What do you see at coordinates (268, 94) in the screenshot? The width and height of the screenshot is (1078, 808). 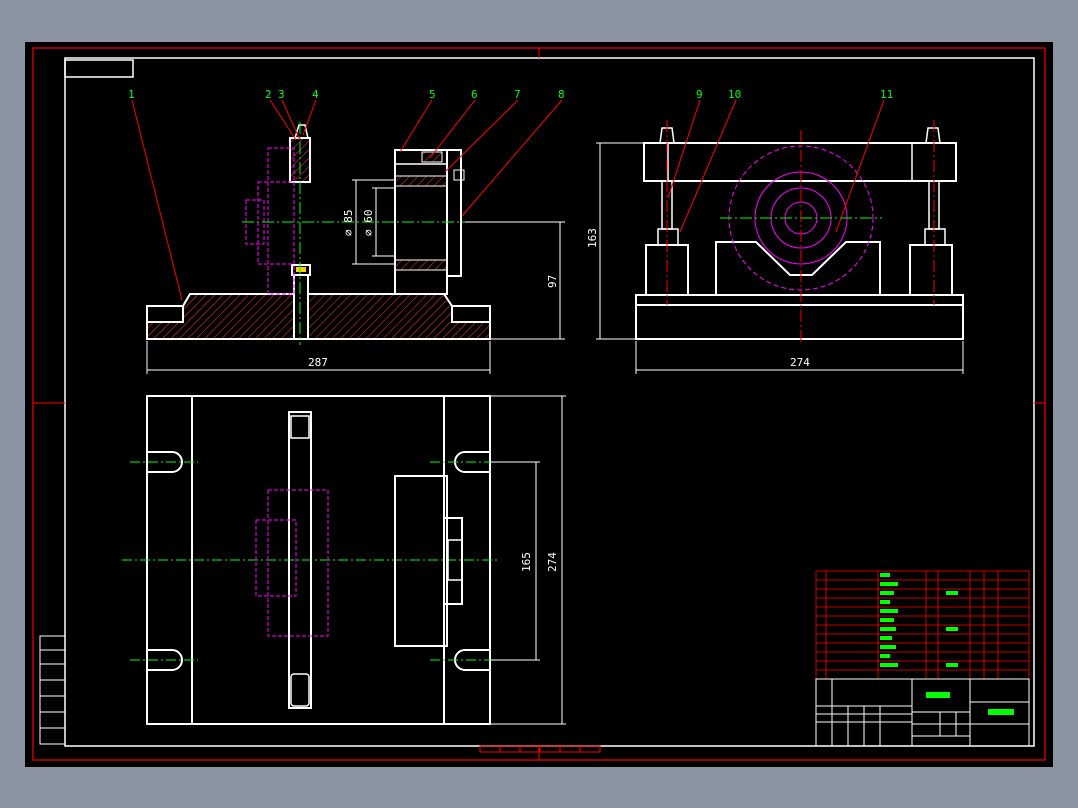 I see `balloon-2: 2` at bounding box center [268, 94].